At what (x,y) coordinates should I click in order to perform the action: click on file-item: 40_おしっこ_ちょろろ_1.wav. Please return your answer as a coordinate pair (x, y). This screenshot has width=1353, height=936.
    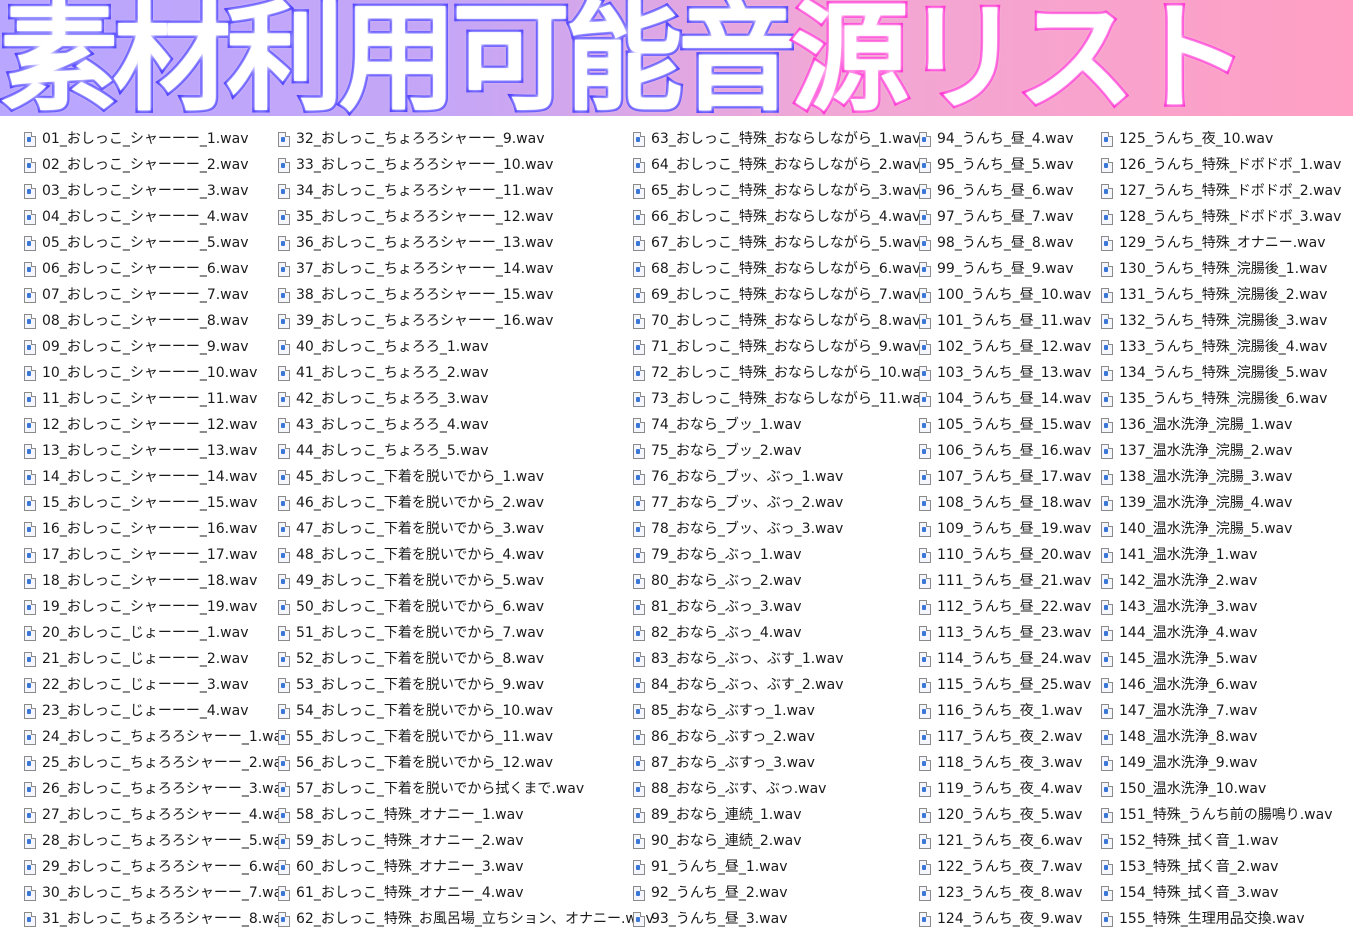
    Looking at the image, I should click on (466, 347).